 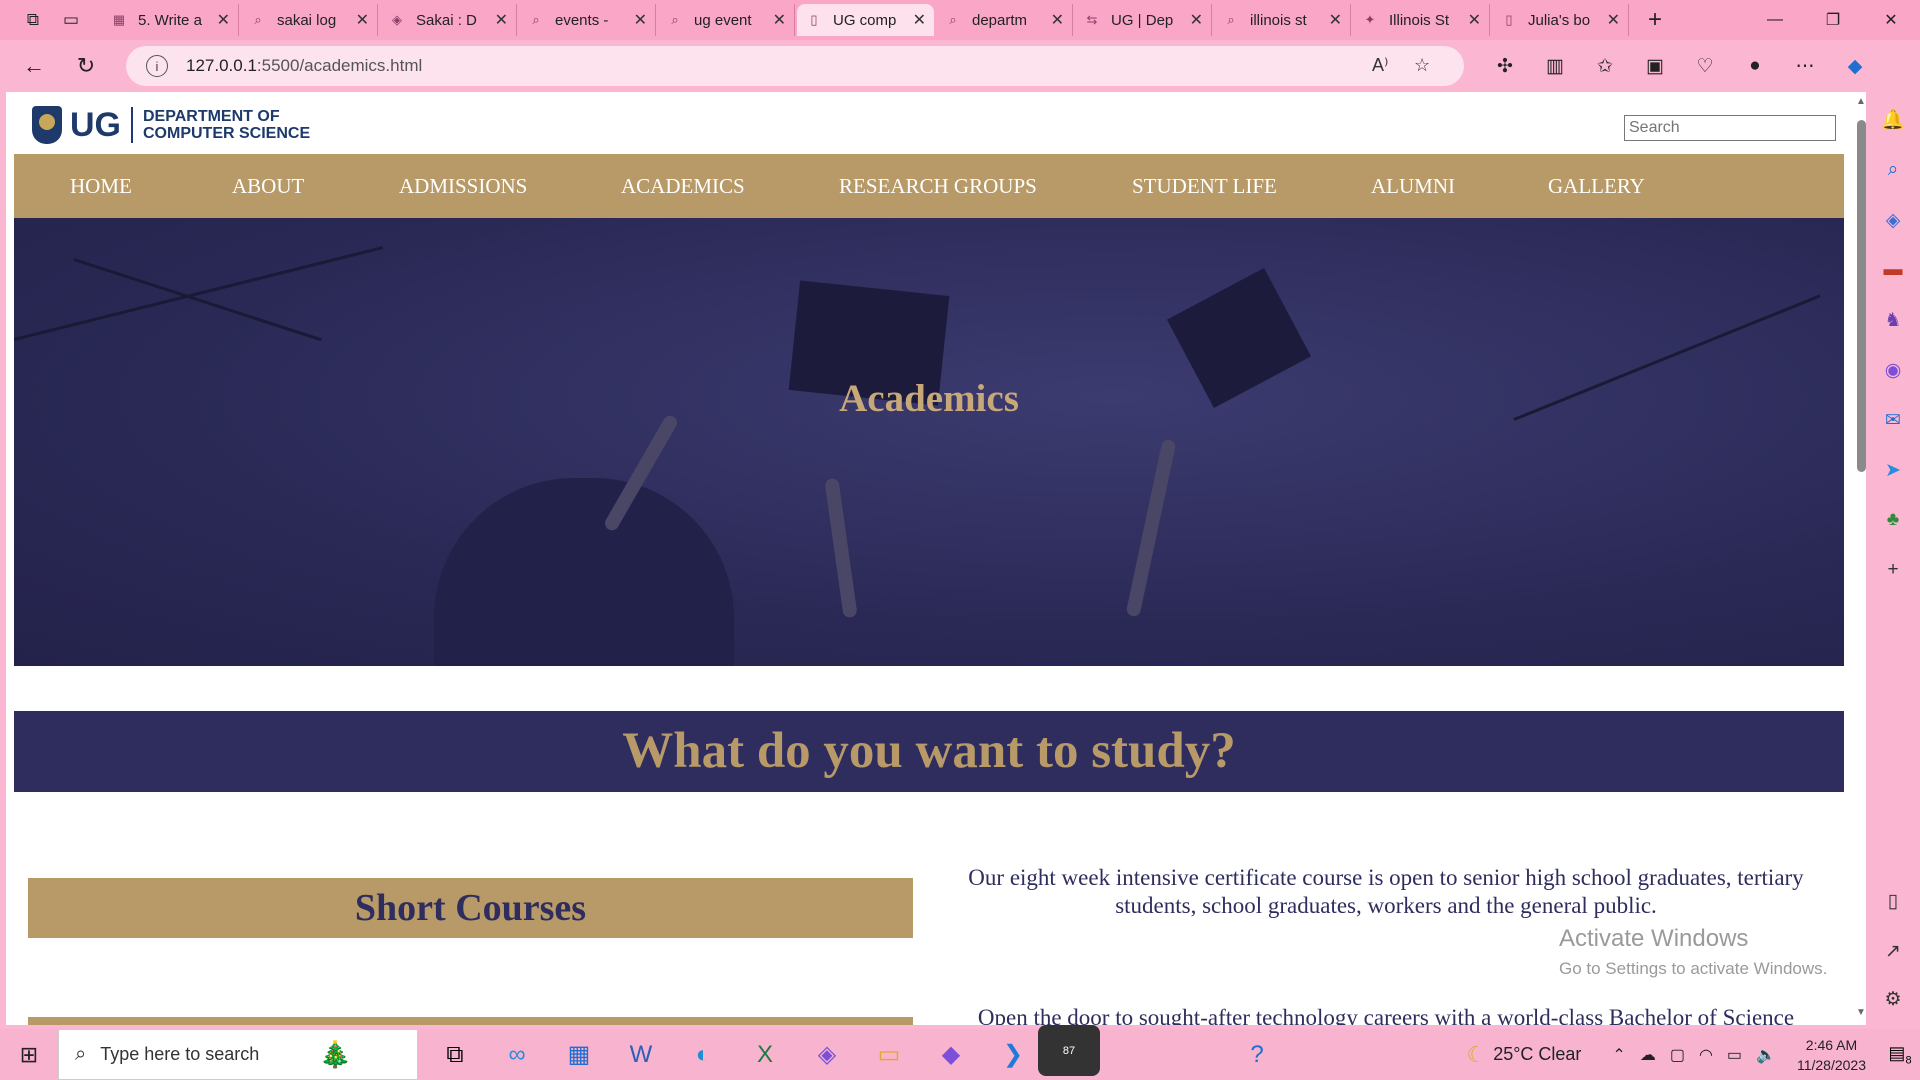 What do you see at coordinates (1831, 1055) in the screenshot?
I see `system-clock: 2:46 AM 11/28/2023` at bounding box center [1831, 1055].